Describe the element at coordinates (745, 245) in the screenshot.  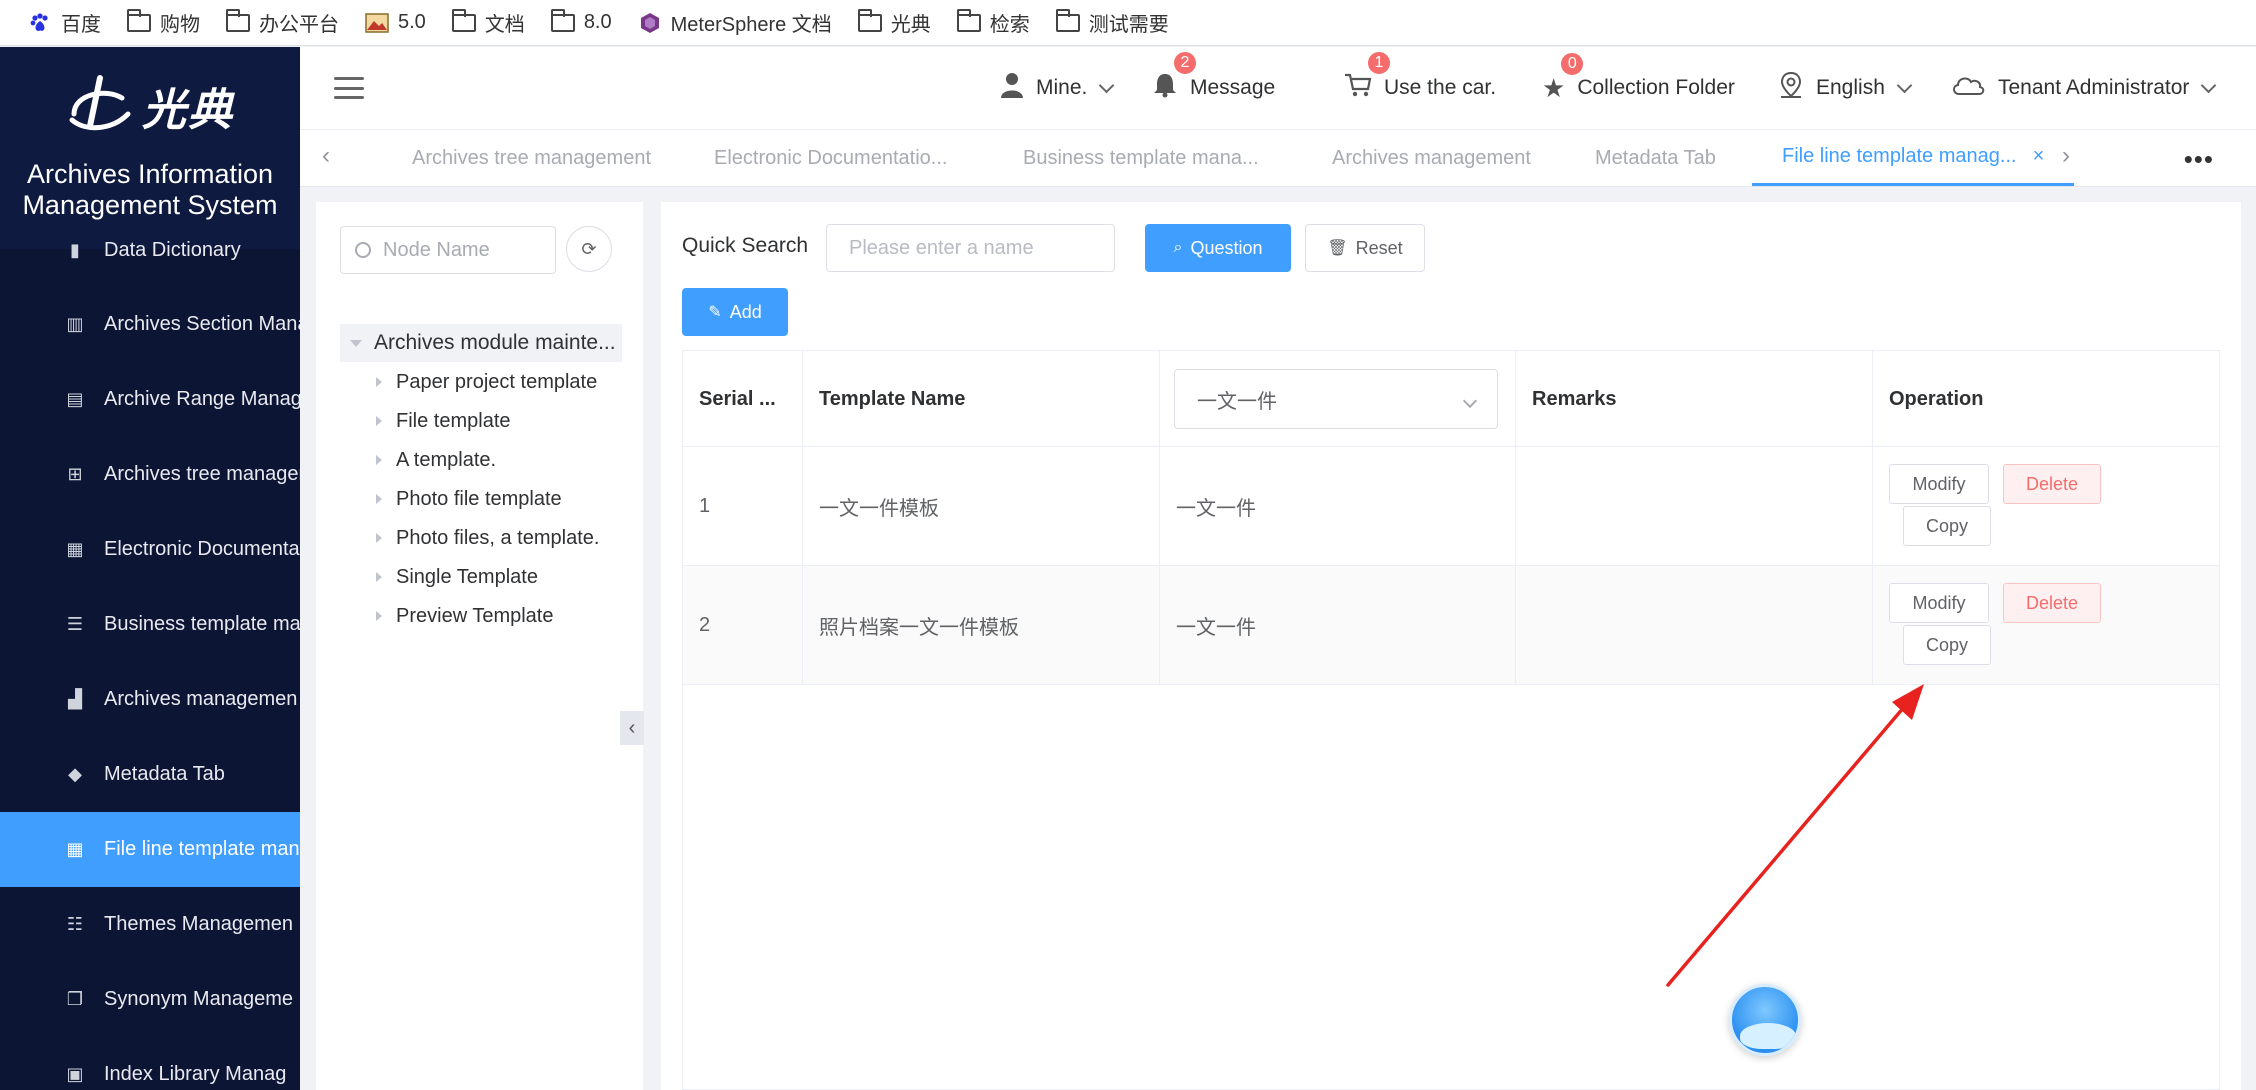
I see `quick-search-label: Quick Search` at that location.